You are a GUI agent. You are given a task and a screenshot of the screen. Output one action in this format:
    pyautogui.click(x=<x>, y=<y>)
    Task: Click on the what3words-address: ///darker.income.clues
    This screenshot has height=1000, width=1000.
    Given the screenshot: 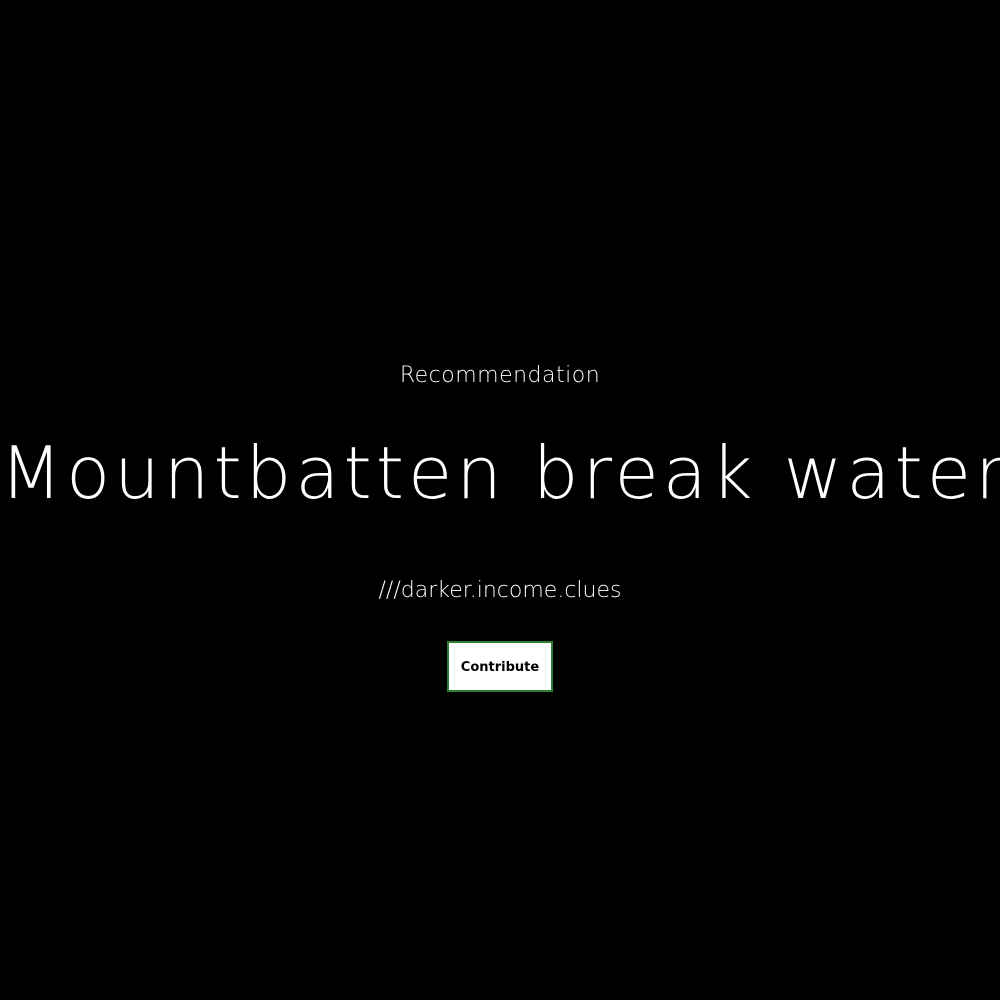 What is the action you would take?
    pyautogui.click(x=500, y=590)
    